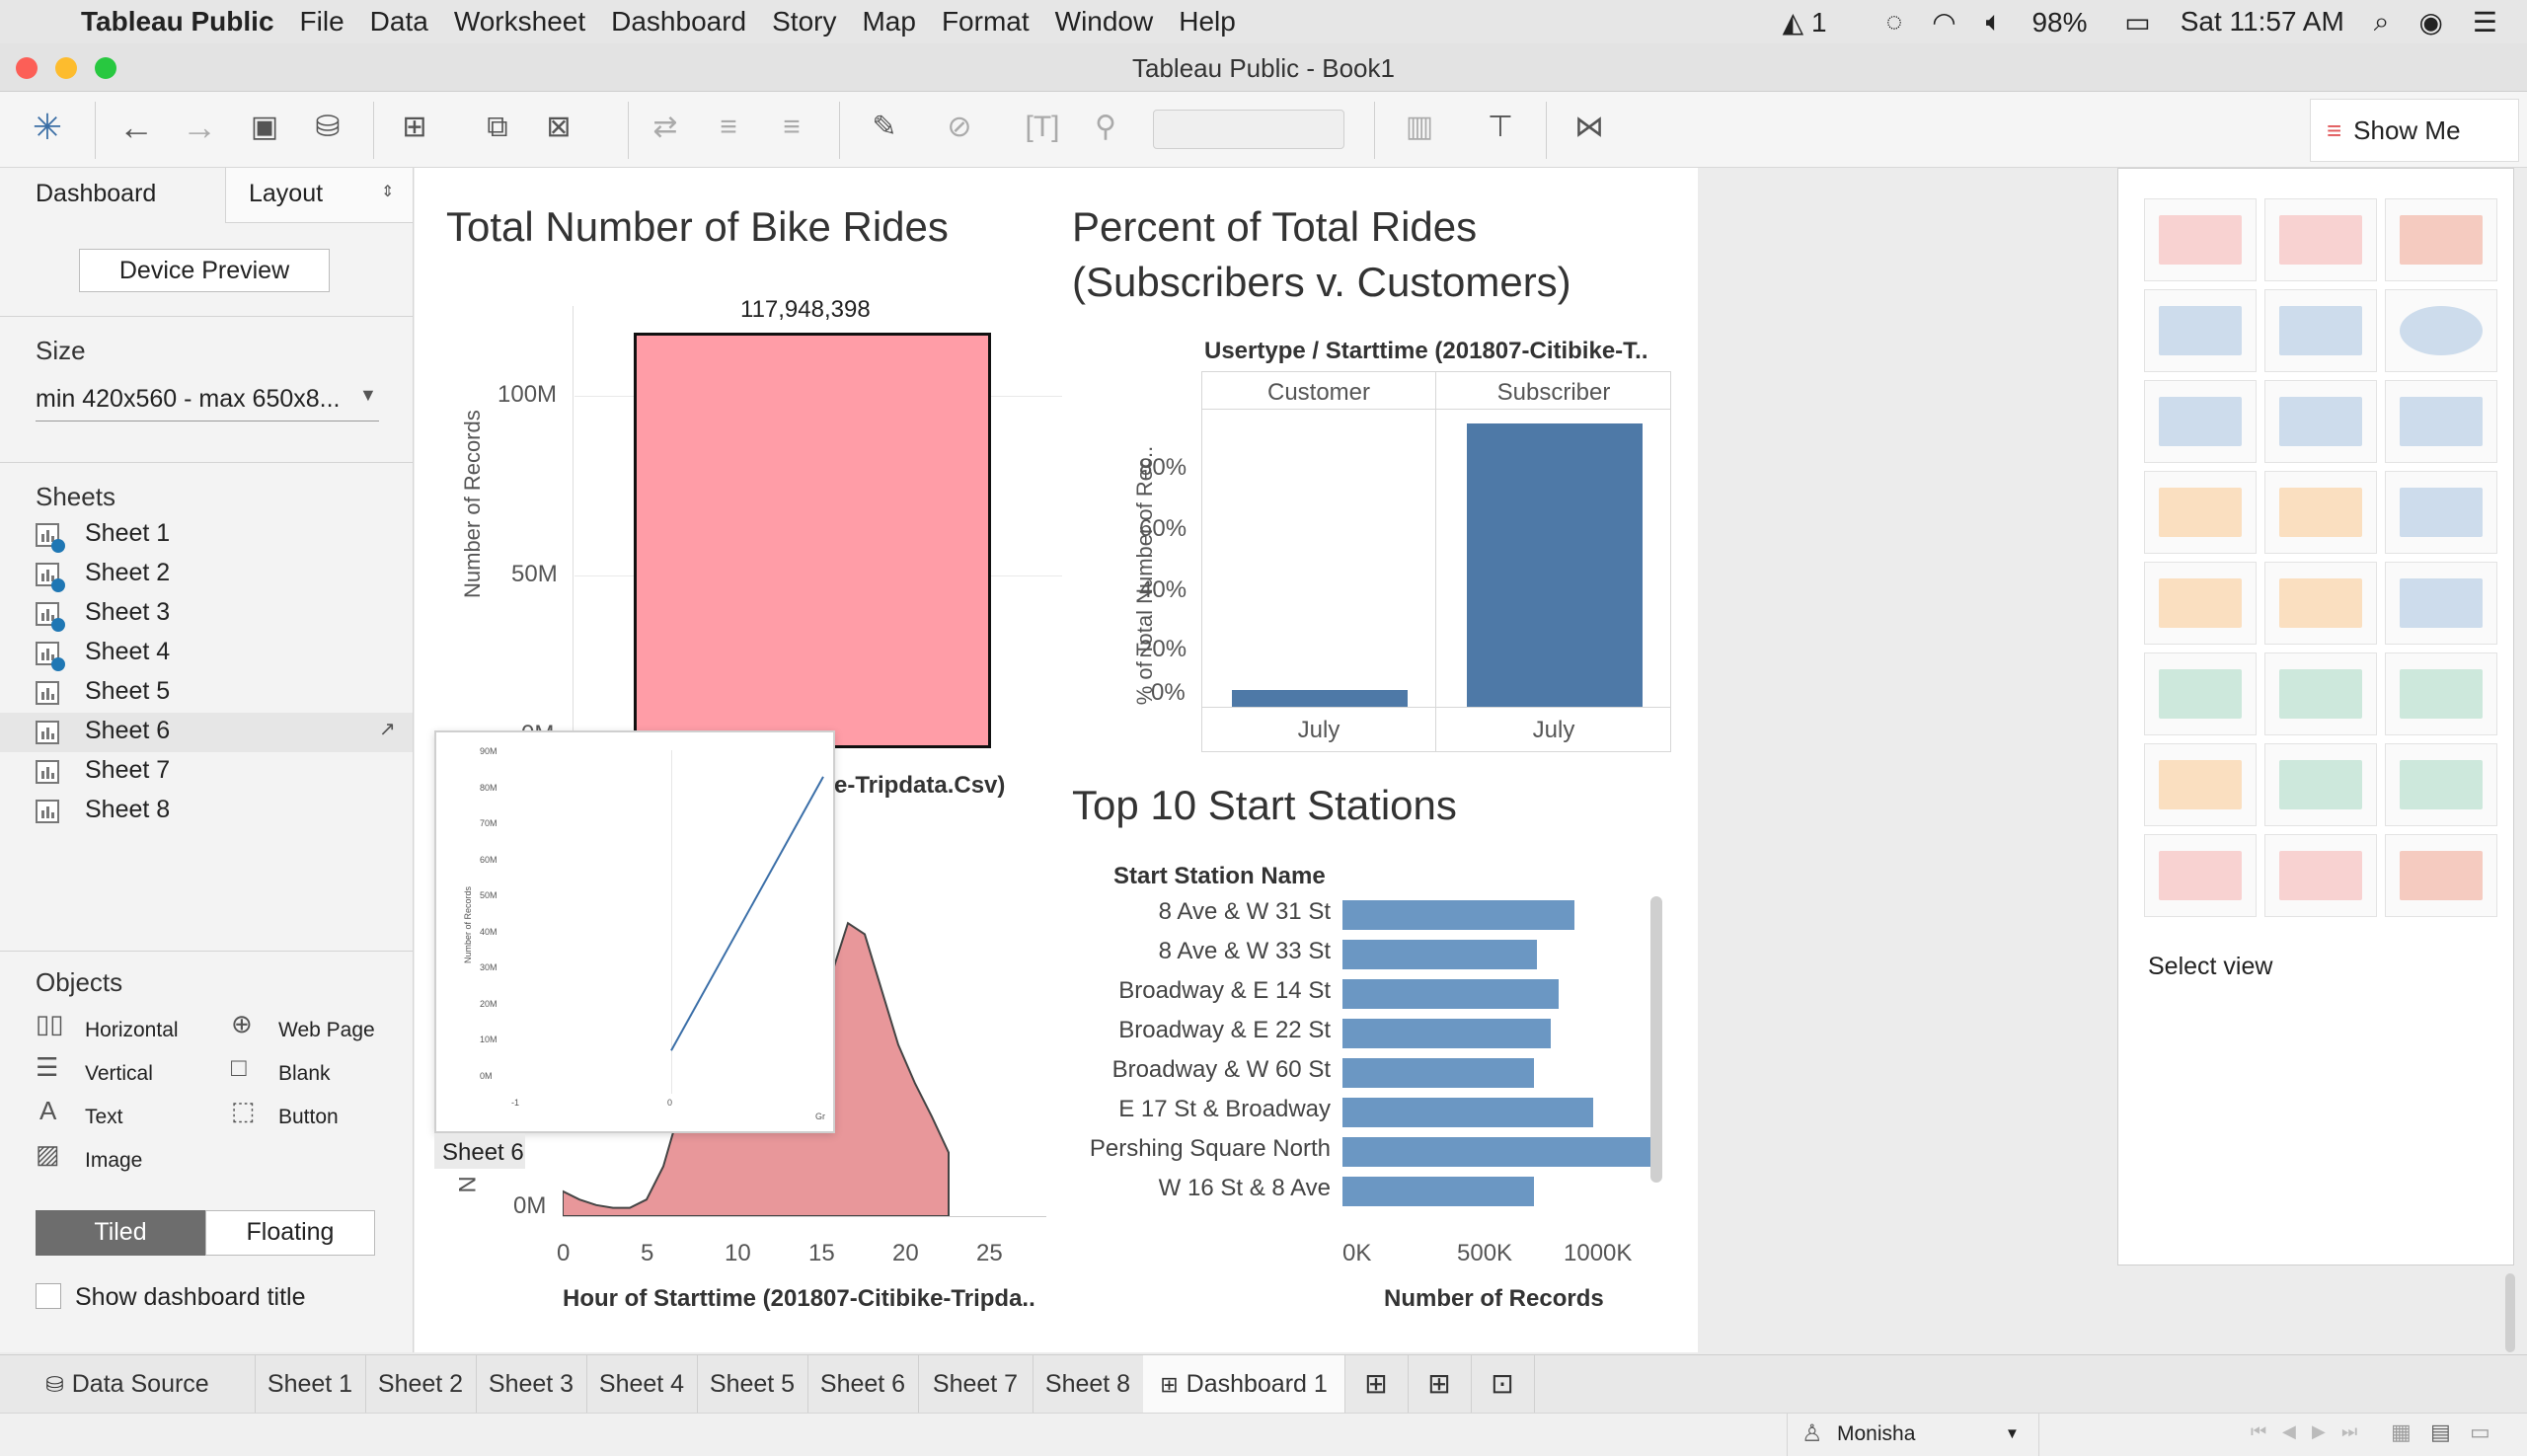 This screenshot has width=2527, height=1456. I want to click on menu-story: Story, so click(804, 22).